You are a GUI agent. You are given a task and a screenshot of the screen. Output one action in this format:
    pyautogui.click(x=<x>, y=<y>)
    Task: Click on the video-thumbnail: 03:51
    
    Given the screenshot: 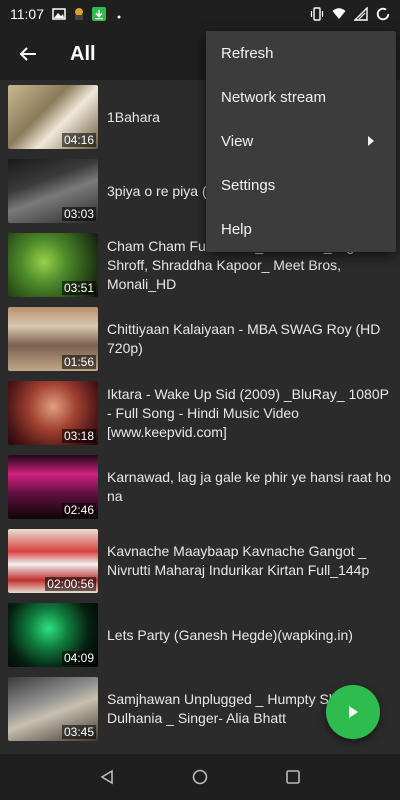 What is the action you would take?
    pyautogui.click(x=53, y=265)
    